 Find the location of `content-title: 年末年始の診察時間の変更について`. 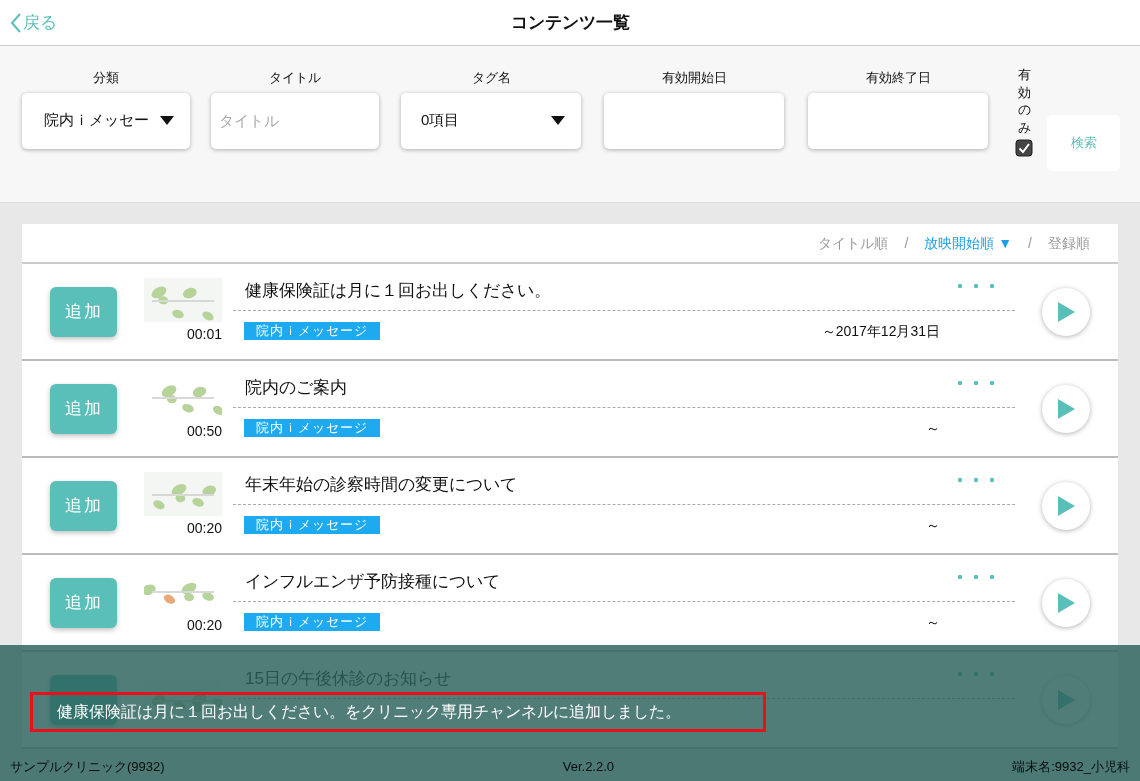

content-title: 年末年始の診察時間の変更について is located at coordinates (381, 485).